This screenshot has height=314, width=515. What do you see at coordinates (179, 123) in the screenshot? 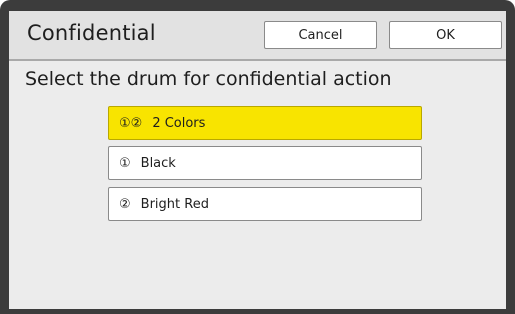
I see `option-label: 2 Colors` at bounding box center [179, 123].